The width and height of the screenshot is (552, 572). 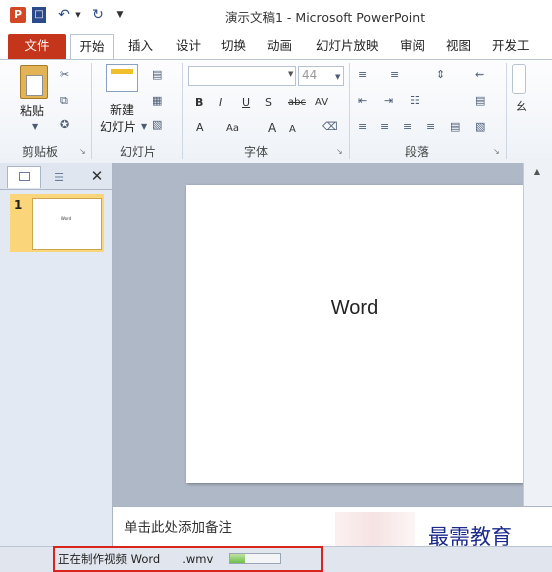 What do you see at coordinates (32, 110) in the screenshot?
I see `paste-button-label: 粘贴` at bounding box center [32, 110].